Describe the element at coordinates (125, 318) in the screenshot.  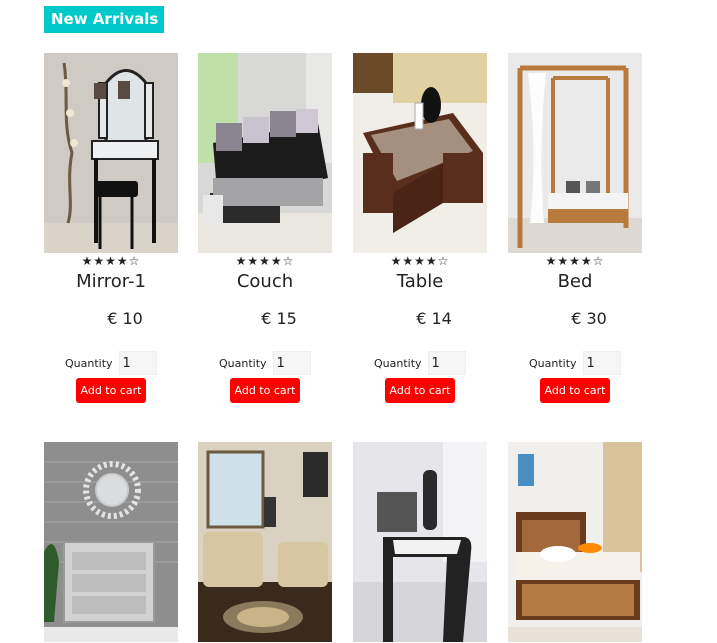
I see `product-price: € 10` at that location.